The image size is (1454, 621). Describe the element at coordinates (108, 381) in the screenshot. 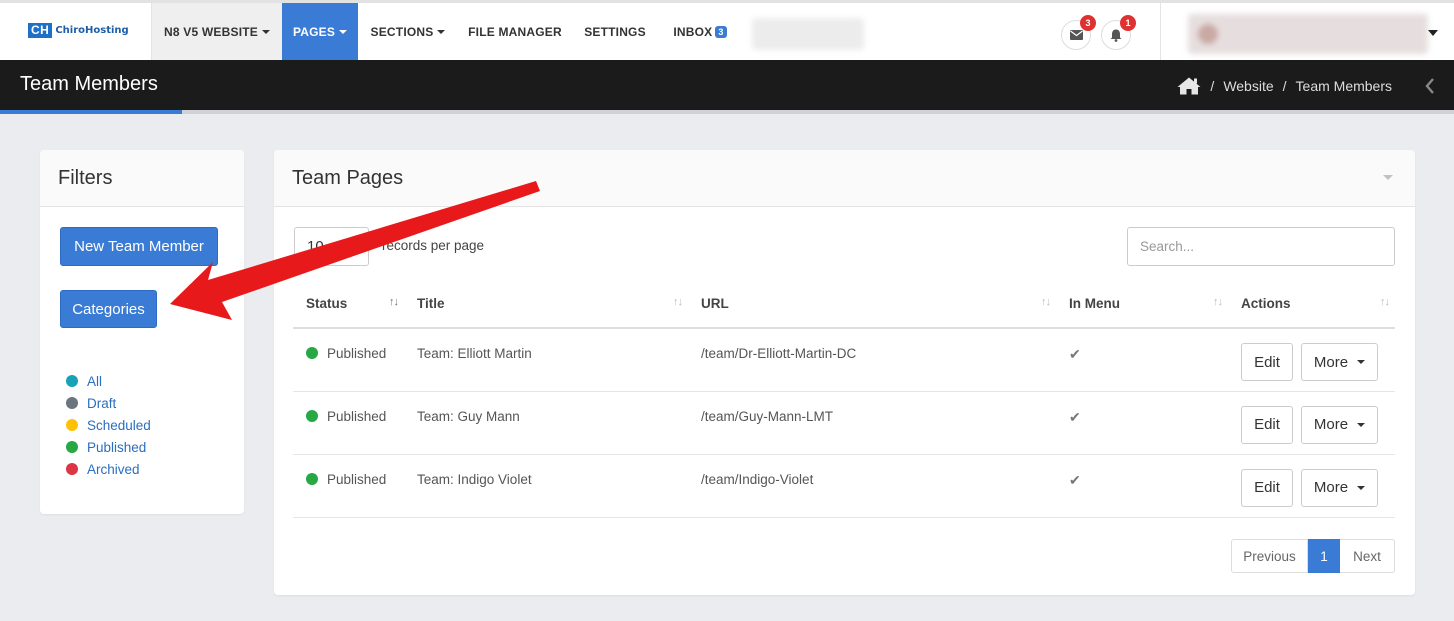

I see `status-filter-all: All` at that location.